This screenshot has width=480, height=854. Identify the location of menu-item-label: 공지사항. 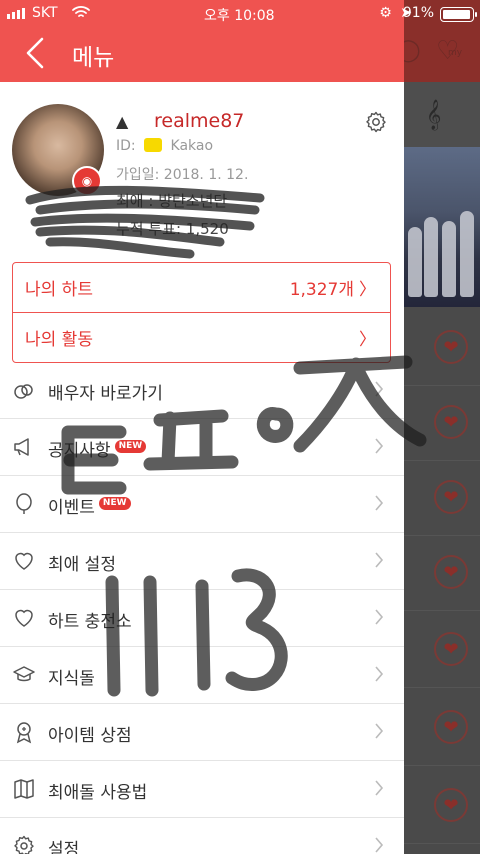
(79, 451).